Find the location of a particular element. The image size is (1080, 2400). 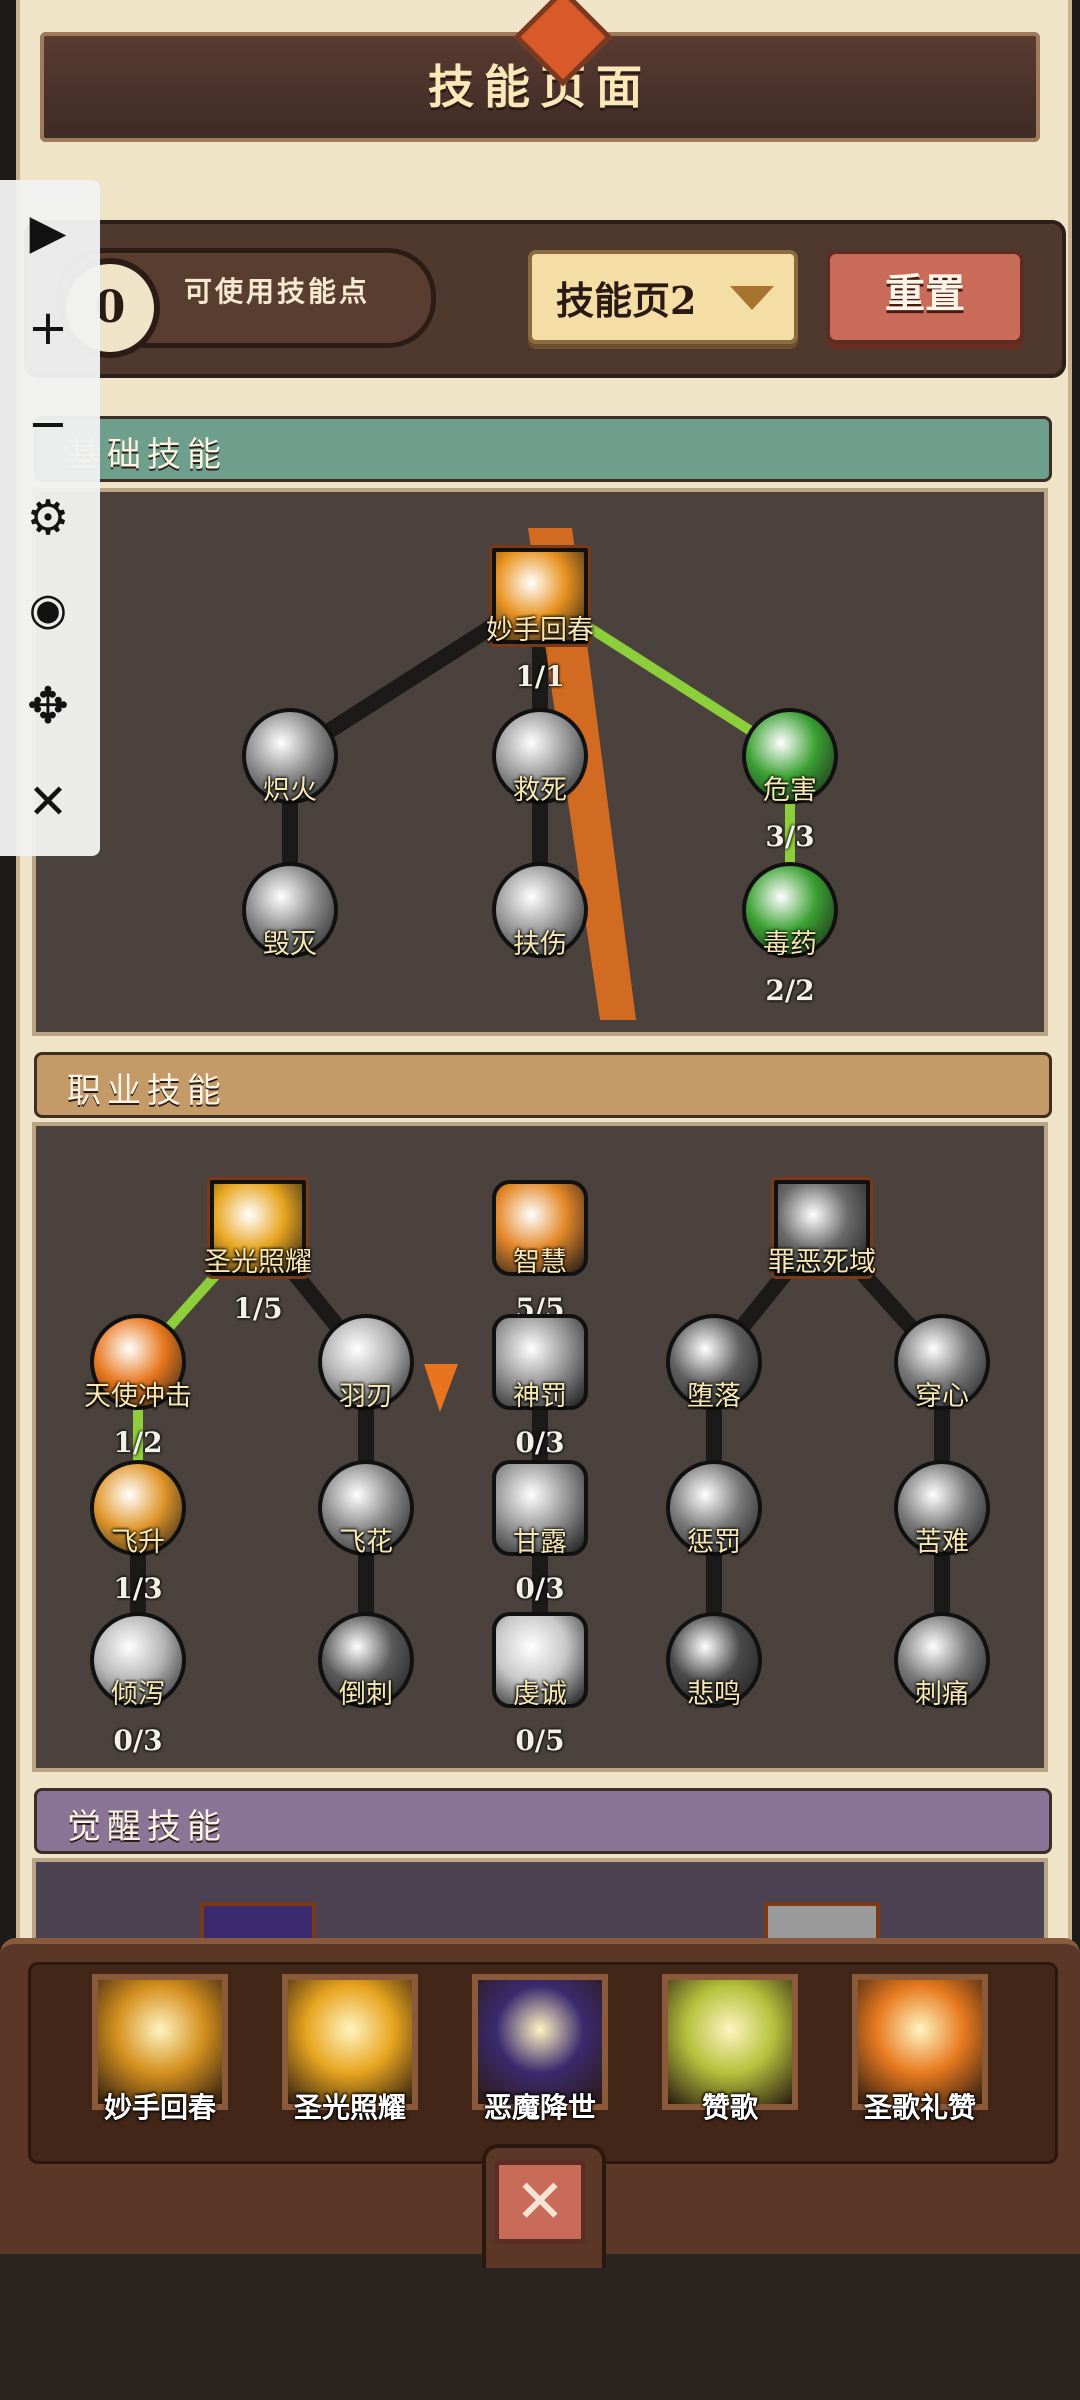

basic-skill-label: 毒药 is located at coordinates (790, 944).